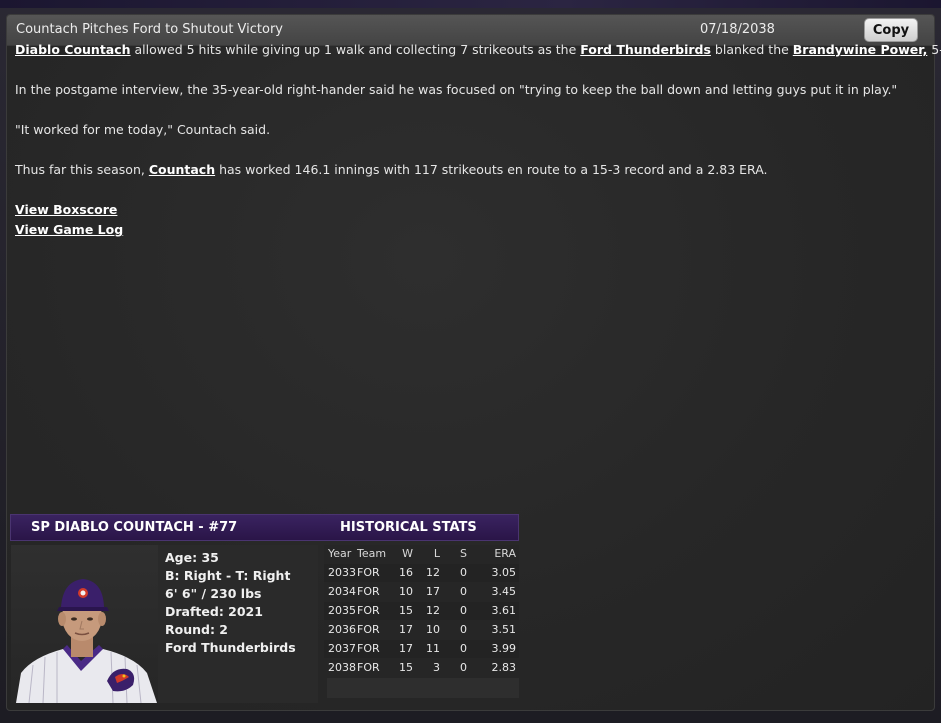  Describe the element at coordinates (69, 229) in the screenshot. I see `view-game-log-link: View Game Log` at that location.